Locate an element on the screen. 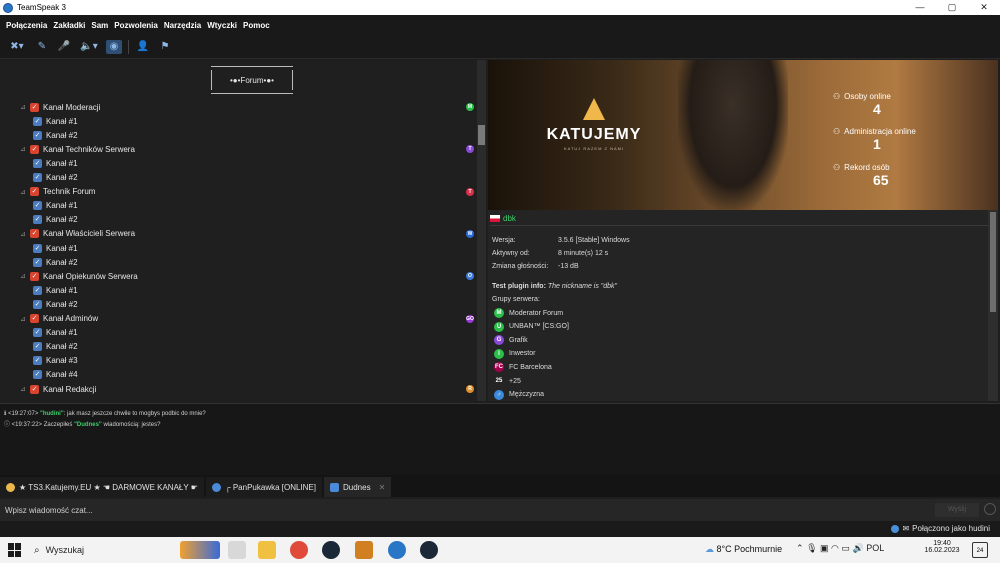 The image size is (1000, 563). banner-logo: KATUJEMY KATUJ RAZEM Z NAMI is located at coordinates (594, 124).